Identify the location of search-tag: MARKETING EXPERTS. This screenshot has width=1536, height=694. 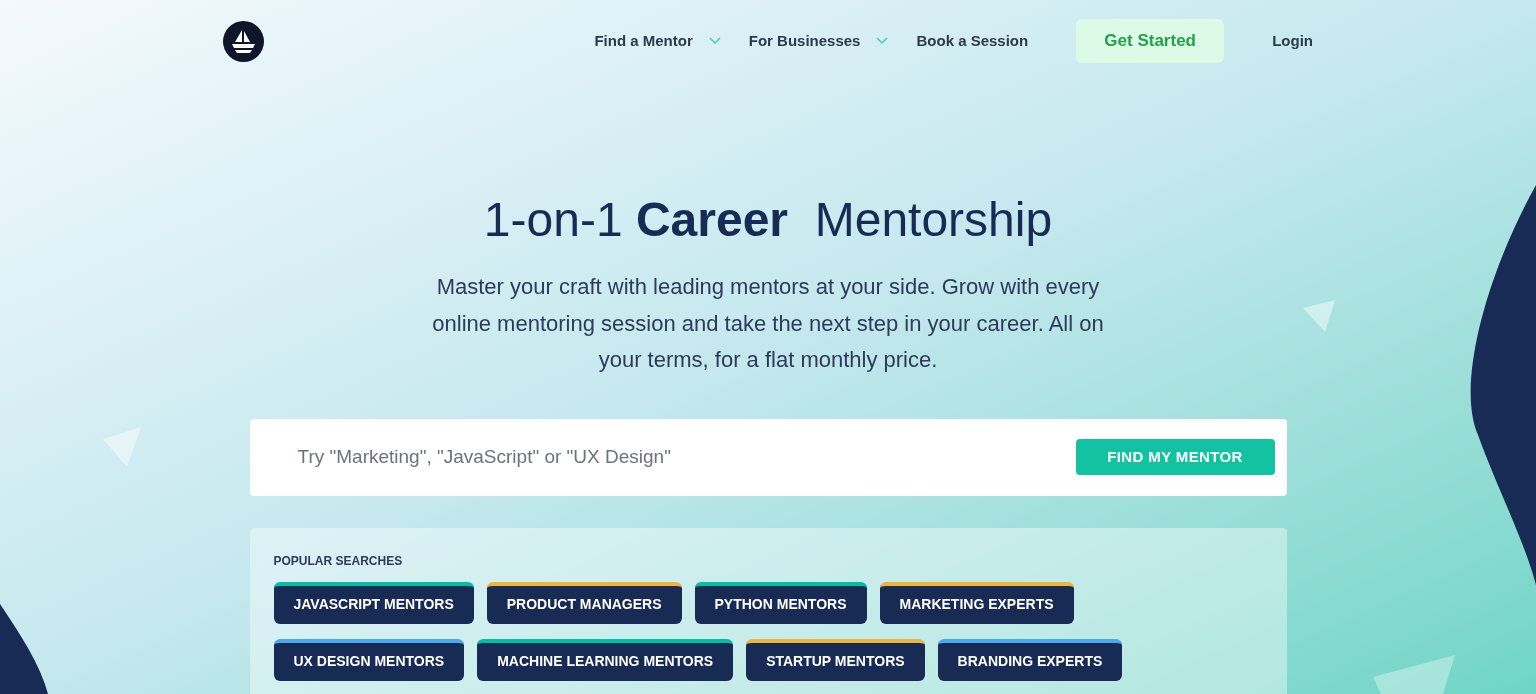
(976, 602).